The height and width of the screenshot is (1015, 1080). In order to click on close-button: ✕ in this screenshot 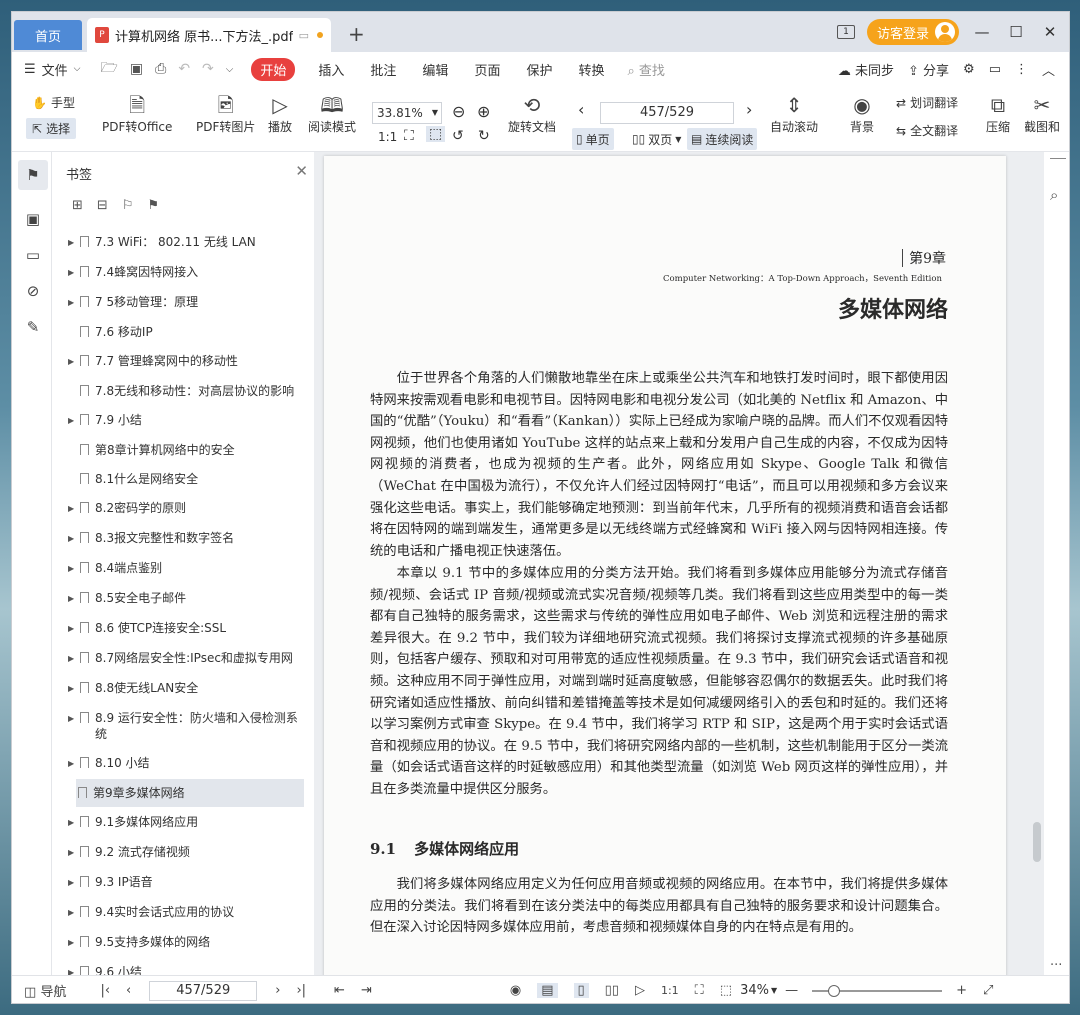, I will do `click(1050, 32)`.